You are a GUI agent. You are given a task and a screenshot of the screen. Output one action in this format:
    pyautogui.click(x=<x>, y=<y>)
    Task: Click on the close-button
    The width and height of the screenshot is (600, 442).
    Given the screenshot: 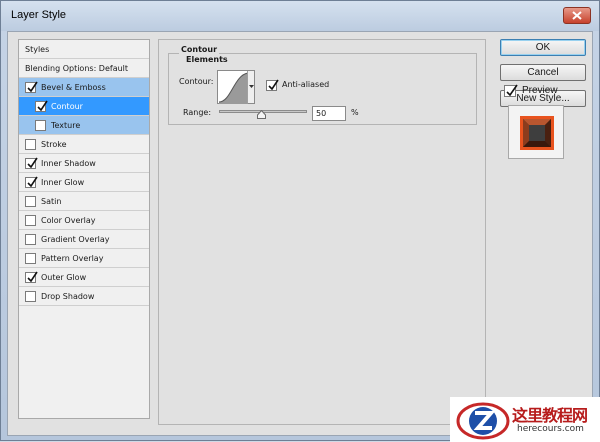 What is the action you would take?
    pyautogui.click(x=577, y=15)
    